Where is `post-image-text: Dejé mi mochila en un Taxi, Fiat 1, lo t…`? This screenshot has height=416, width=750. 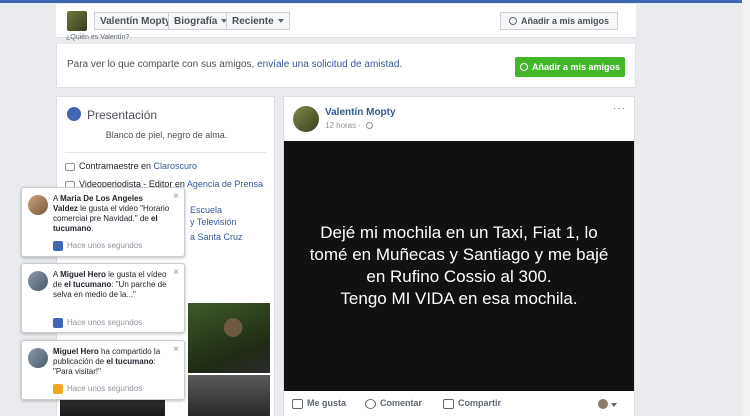 post-image-text: Dejé mi mochila en un Taxi, Fiat 1, lo t… is located at coordinates (459, 265).